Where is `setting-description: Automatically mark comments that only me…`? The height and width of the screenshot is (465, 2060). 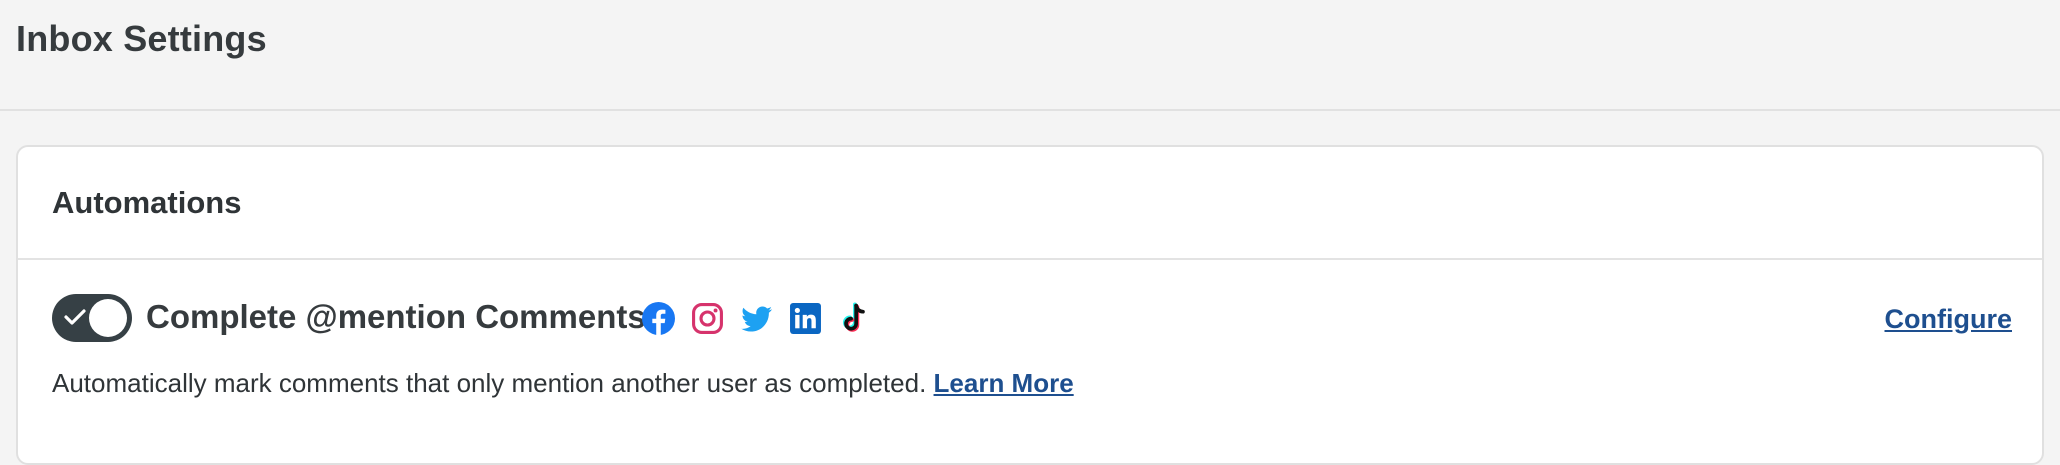
setting-description: Automatically mark comments that only me… is located at coordinates (563, 383).